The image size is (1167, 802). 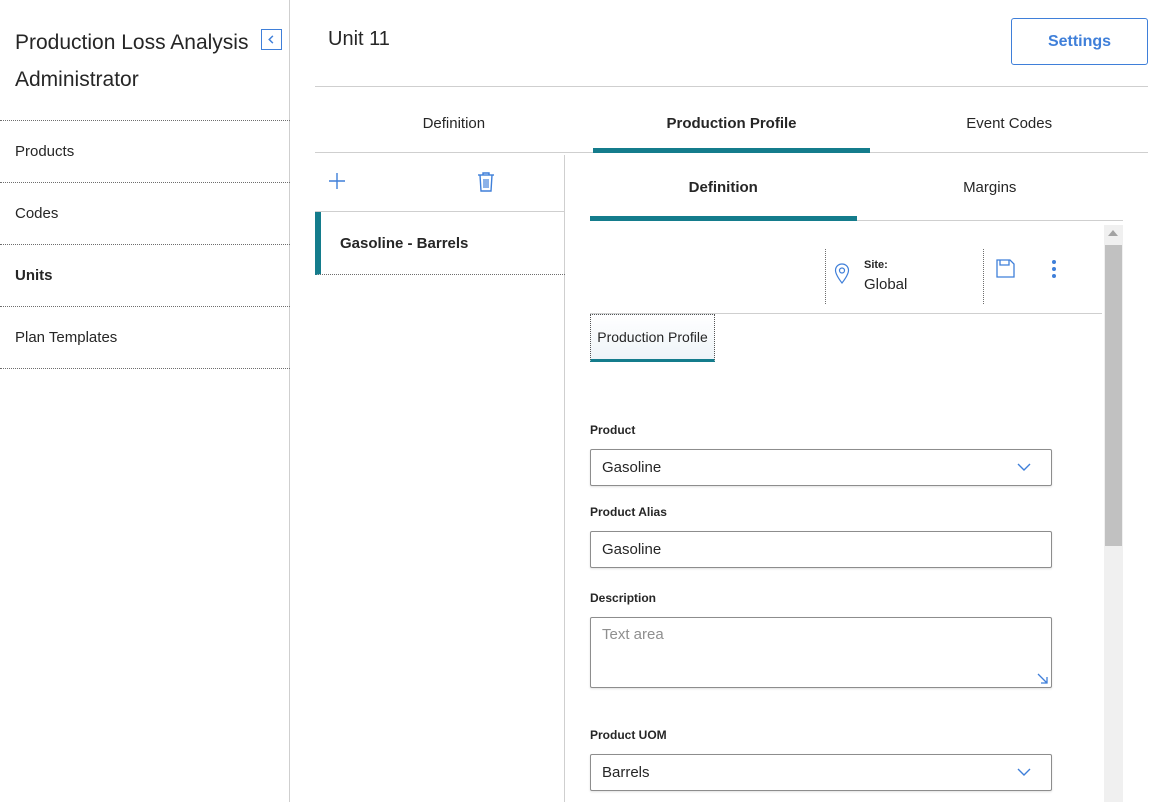 I want to click on description-placeholder: Text area, so click(x=633, y=634).